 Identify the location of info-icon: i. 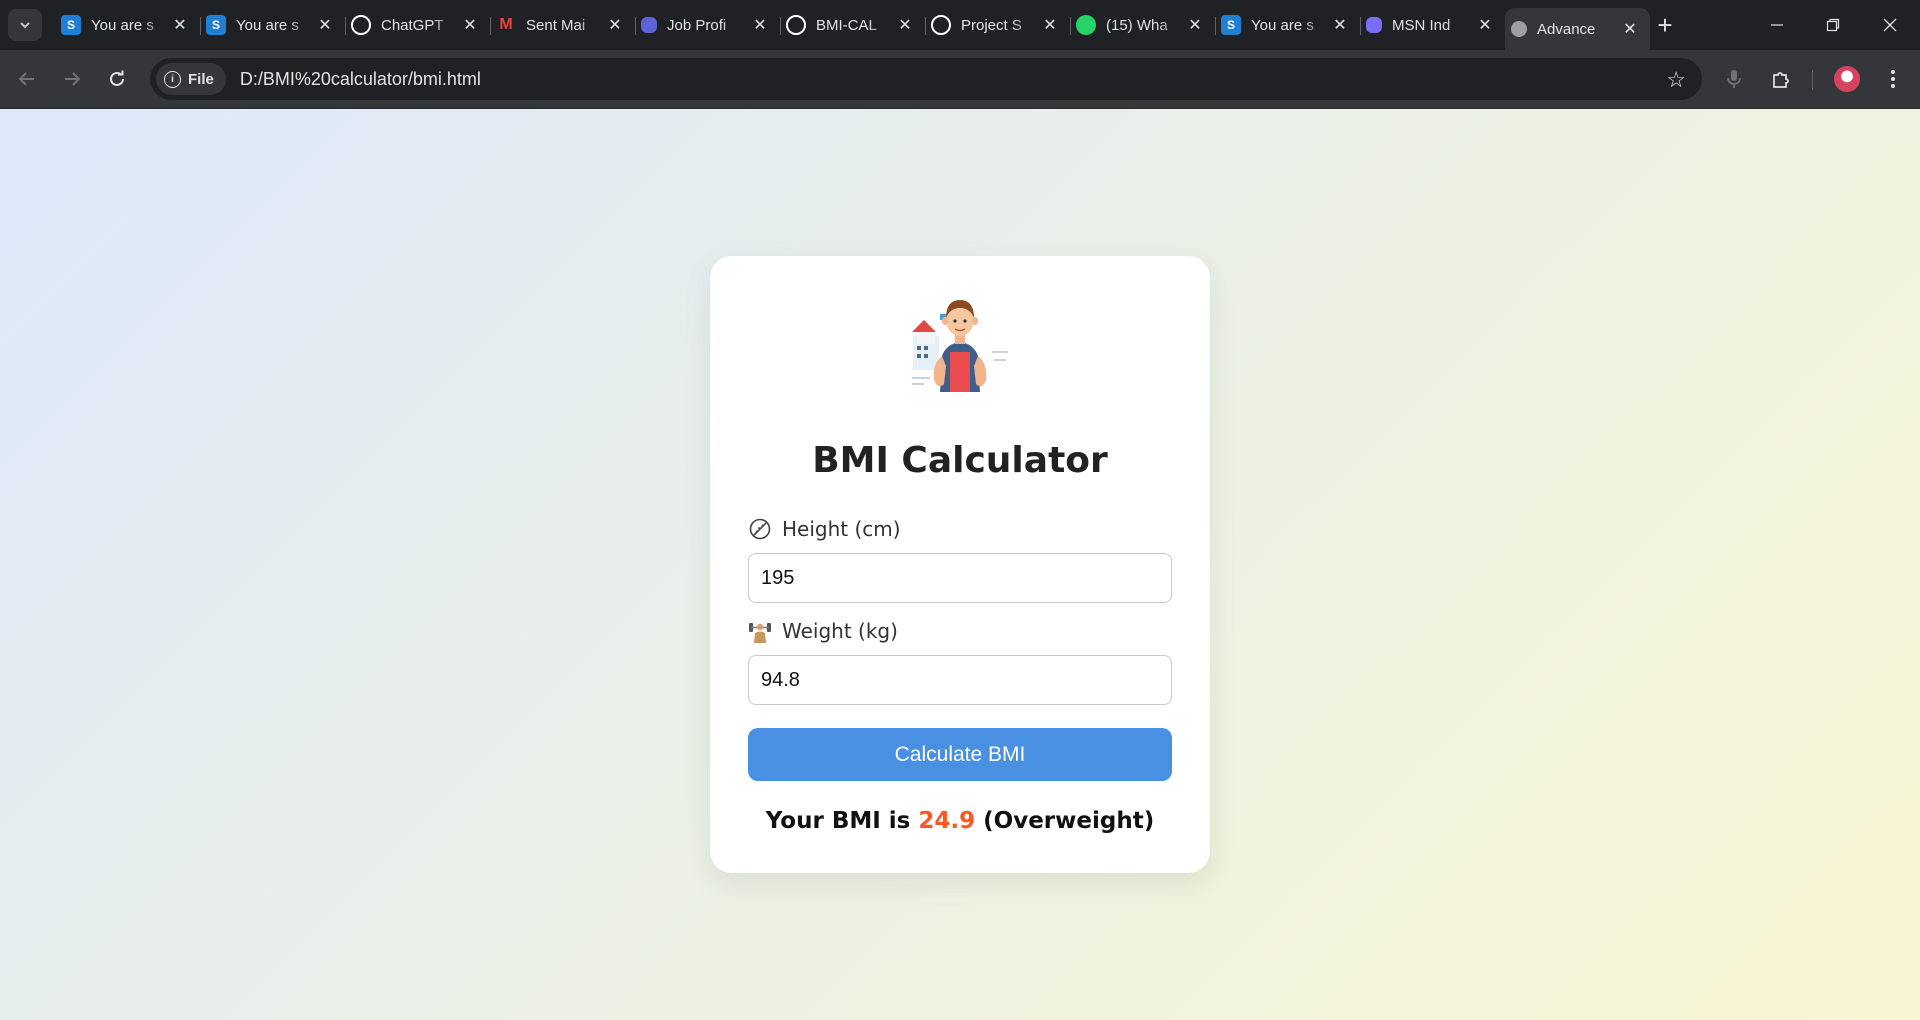
(172, 79).